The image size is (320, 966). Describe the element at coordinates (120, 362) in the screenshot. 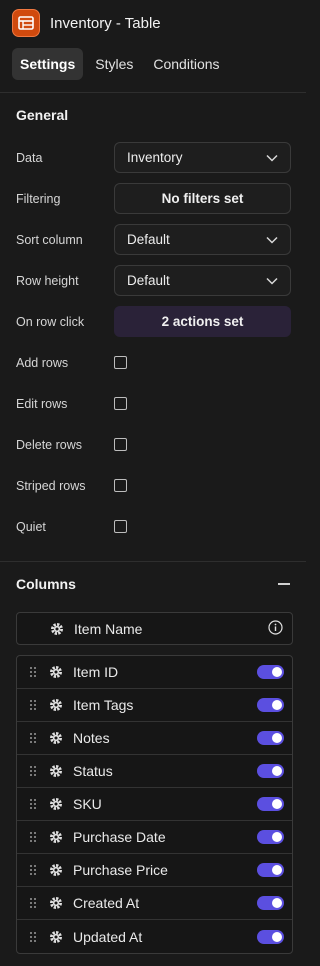

I see `add-rows-checkbox` at that location.